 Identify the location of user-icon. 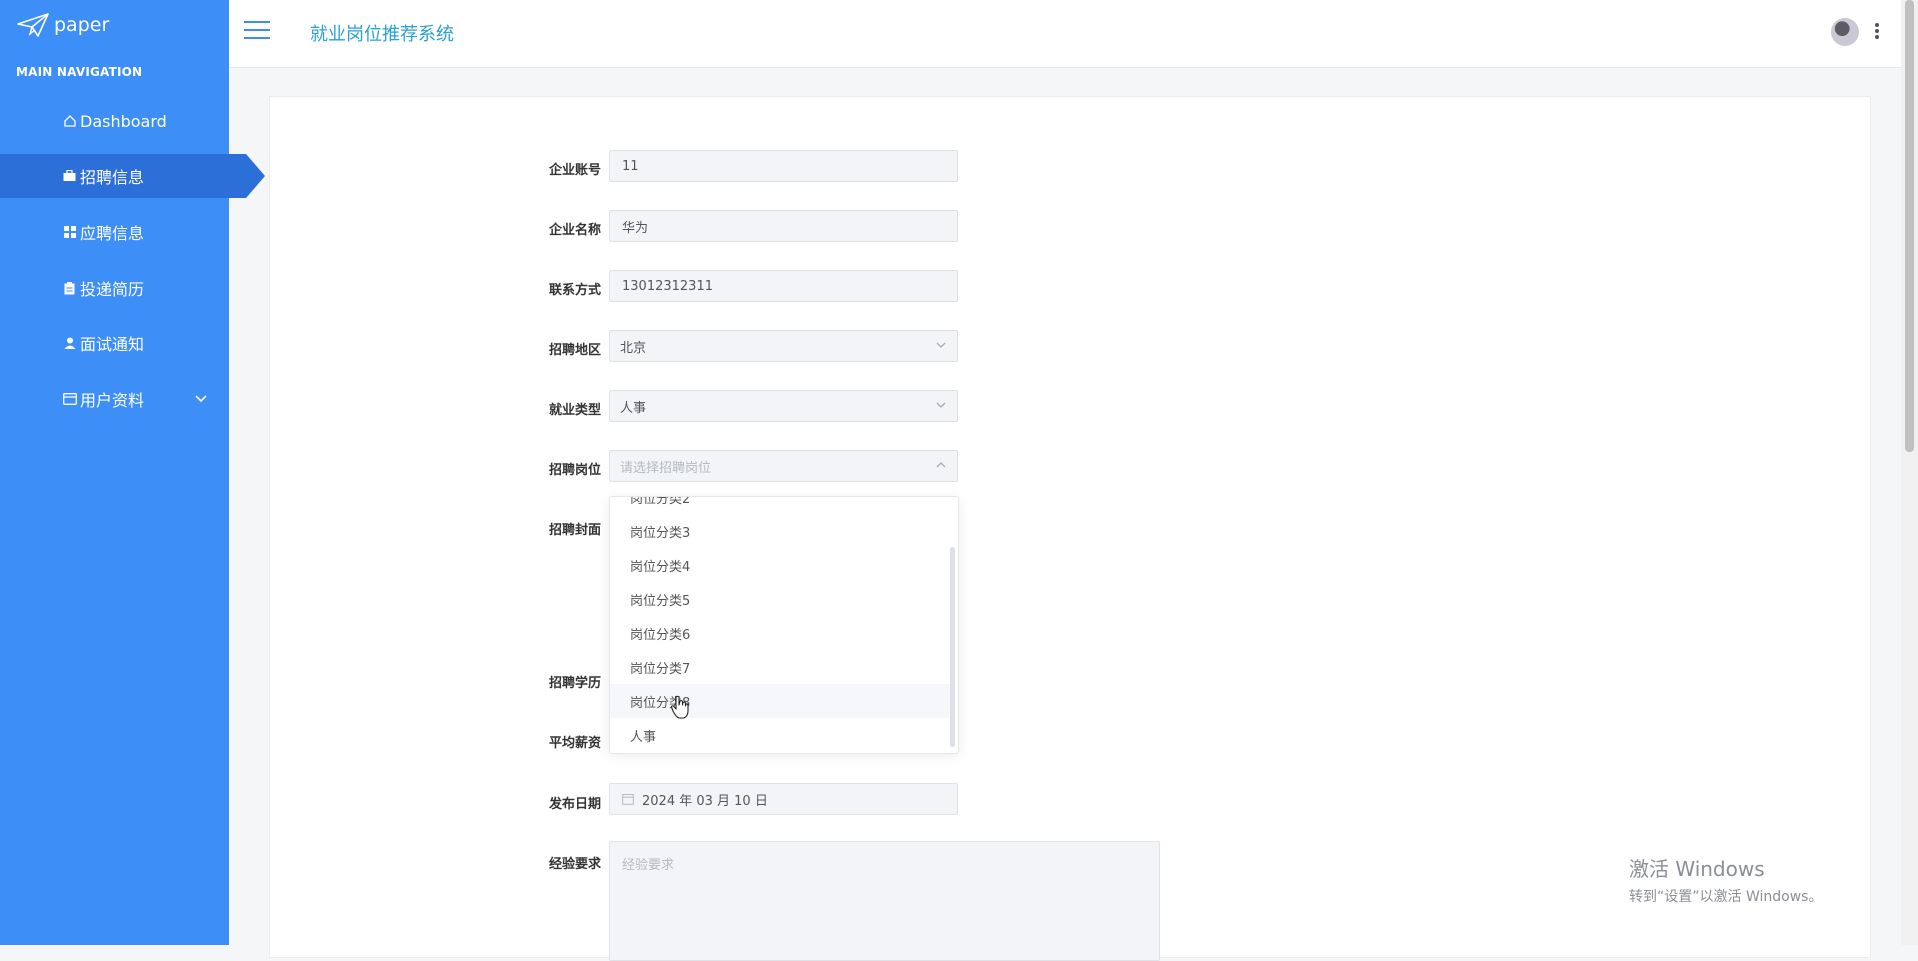
(69, 343).